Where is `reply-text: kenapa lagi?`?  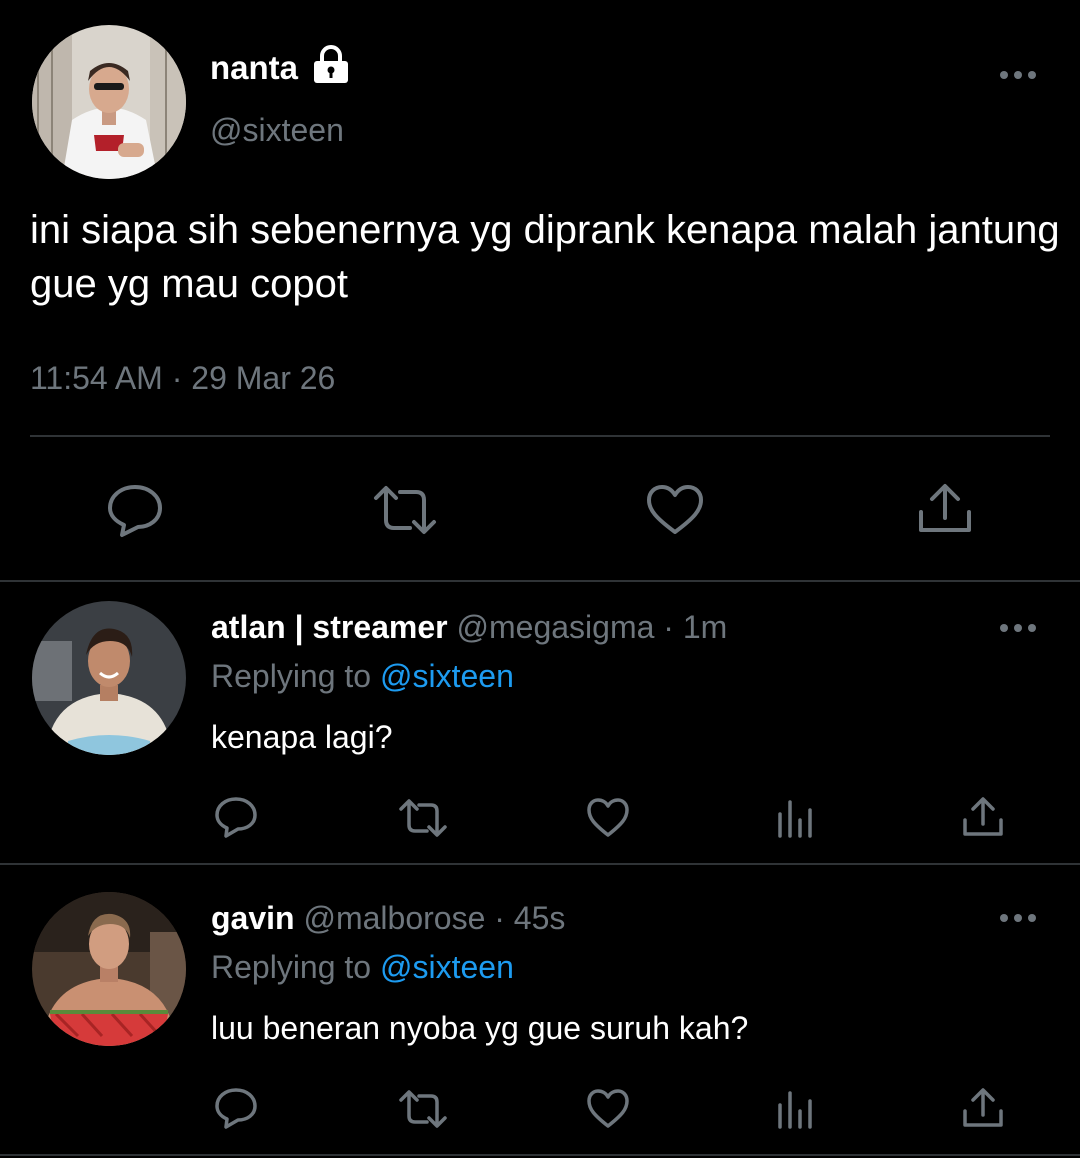 reply-text: kenapa lagi? is located at coordinates (302, 737).